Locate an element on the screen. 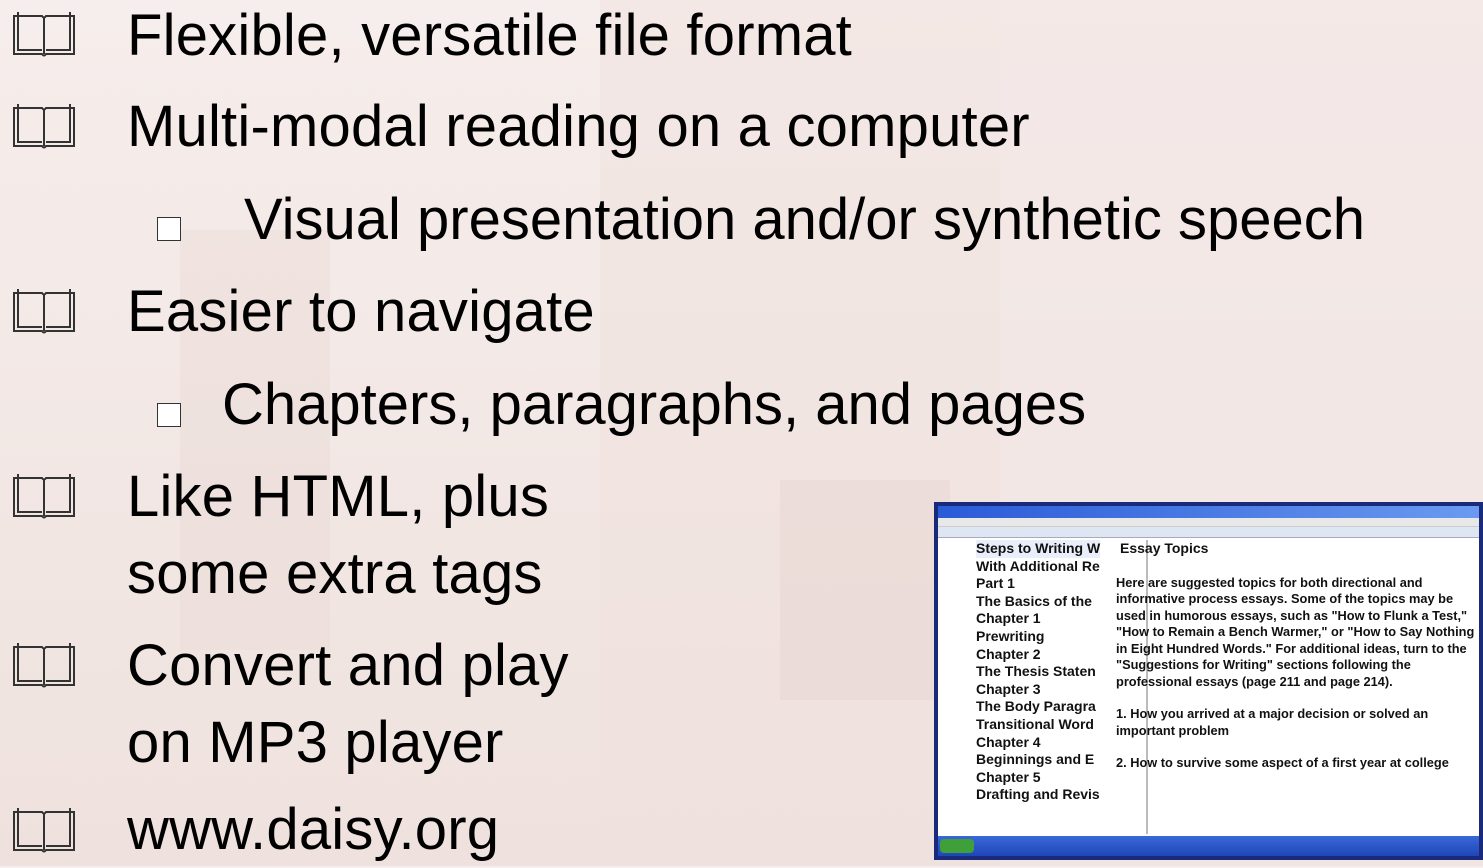 The width and height of the screenshot is (1483, 868). bullet-text: www.daisy.org is located at coordinates (313, 829).